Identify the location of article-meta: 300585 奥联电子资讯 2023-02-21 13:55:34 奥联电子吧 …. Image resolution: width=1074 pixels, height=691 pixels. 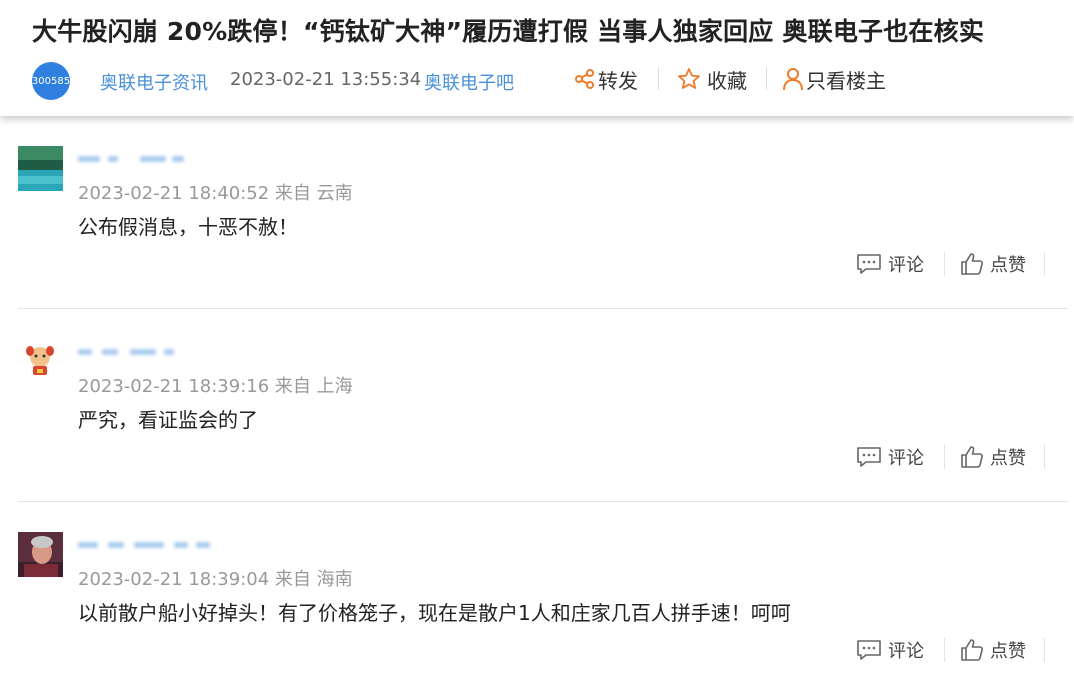
(552, 80).